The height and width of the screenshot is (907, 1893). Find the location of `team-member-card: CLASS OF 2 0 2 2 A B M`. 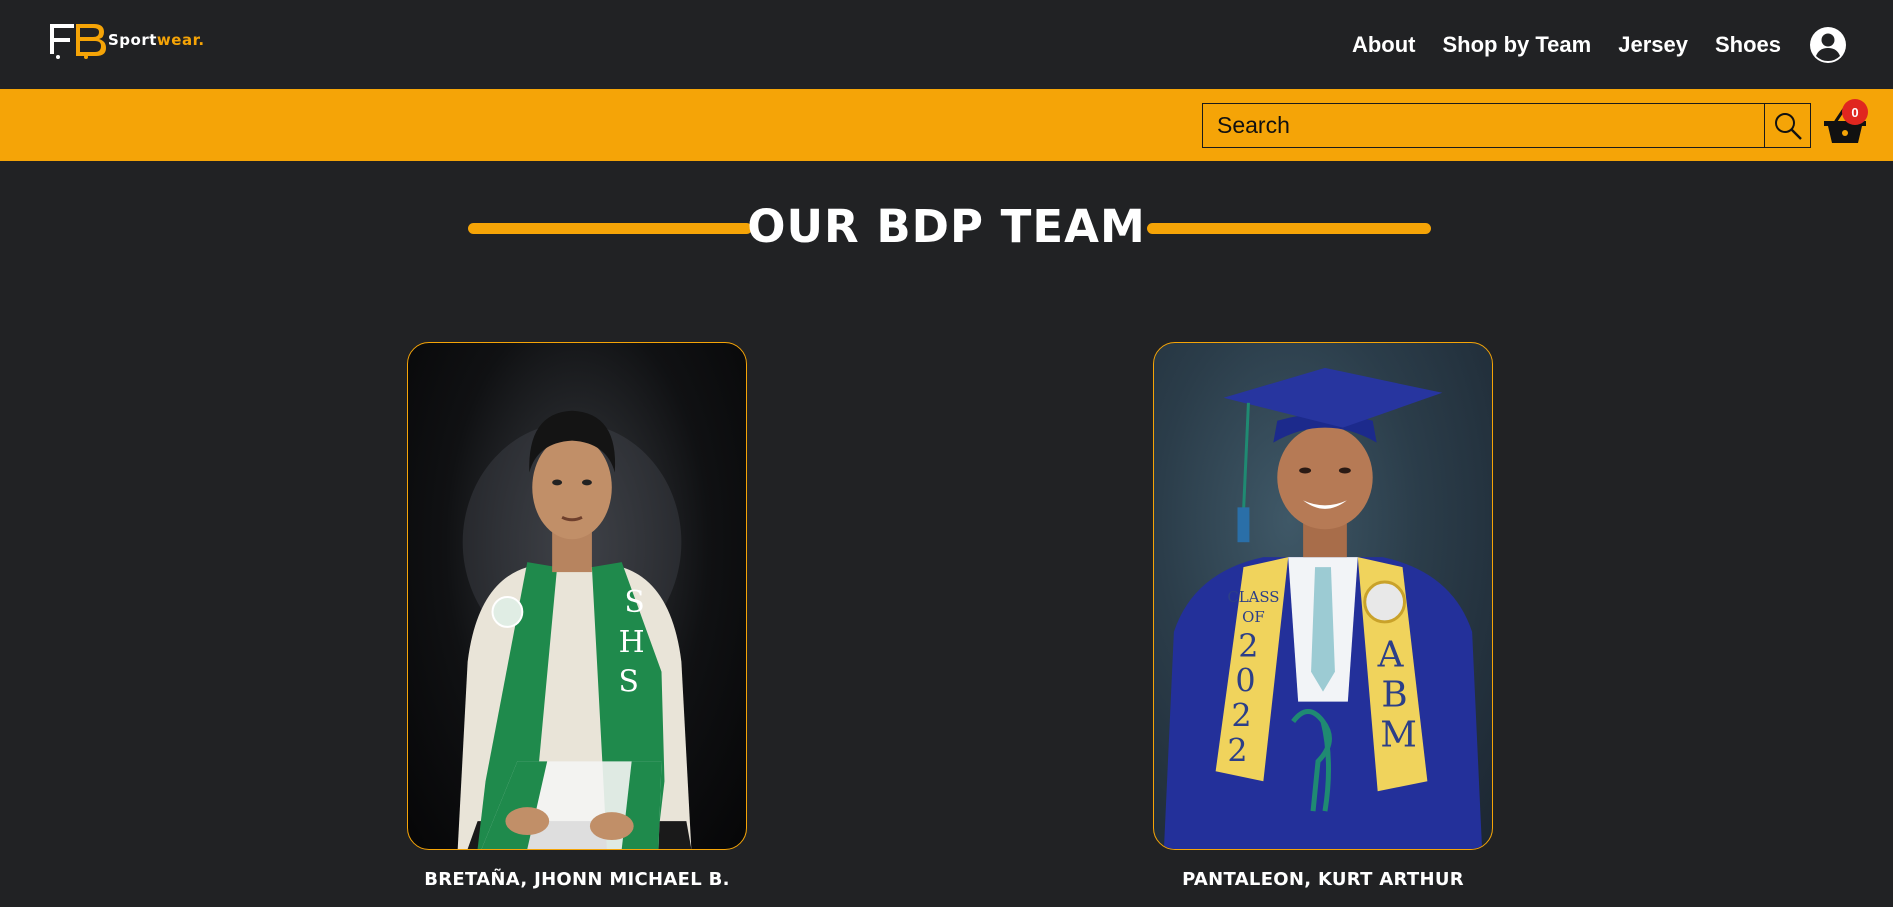

team-member-card: CLASS OF 2 0 2 2 A B M is located at coordinates (1323, 596).